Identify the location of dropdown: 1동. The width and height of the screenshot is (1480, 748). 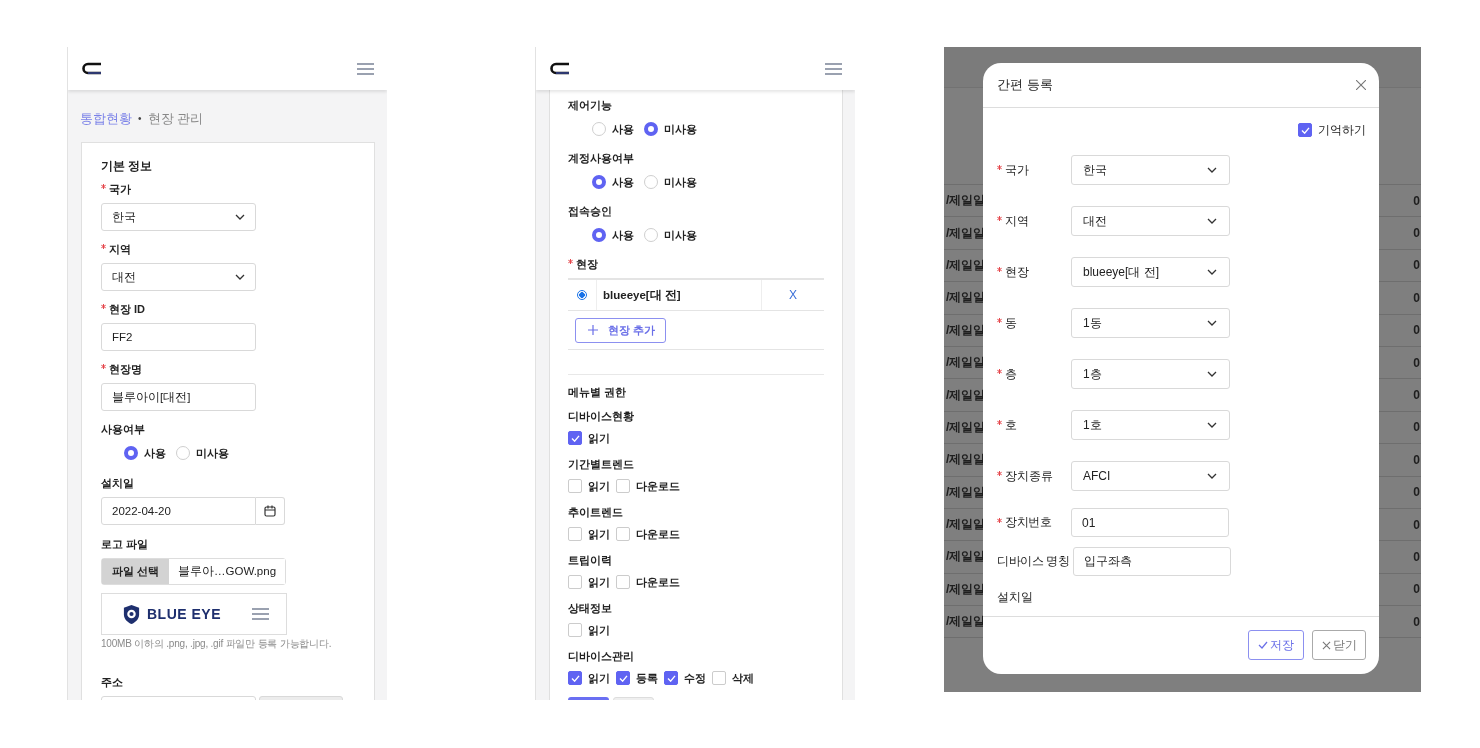
(1150, 323).